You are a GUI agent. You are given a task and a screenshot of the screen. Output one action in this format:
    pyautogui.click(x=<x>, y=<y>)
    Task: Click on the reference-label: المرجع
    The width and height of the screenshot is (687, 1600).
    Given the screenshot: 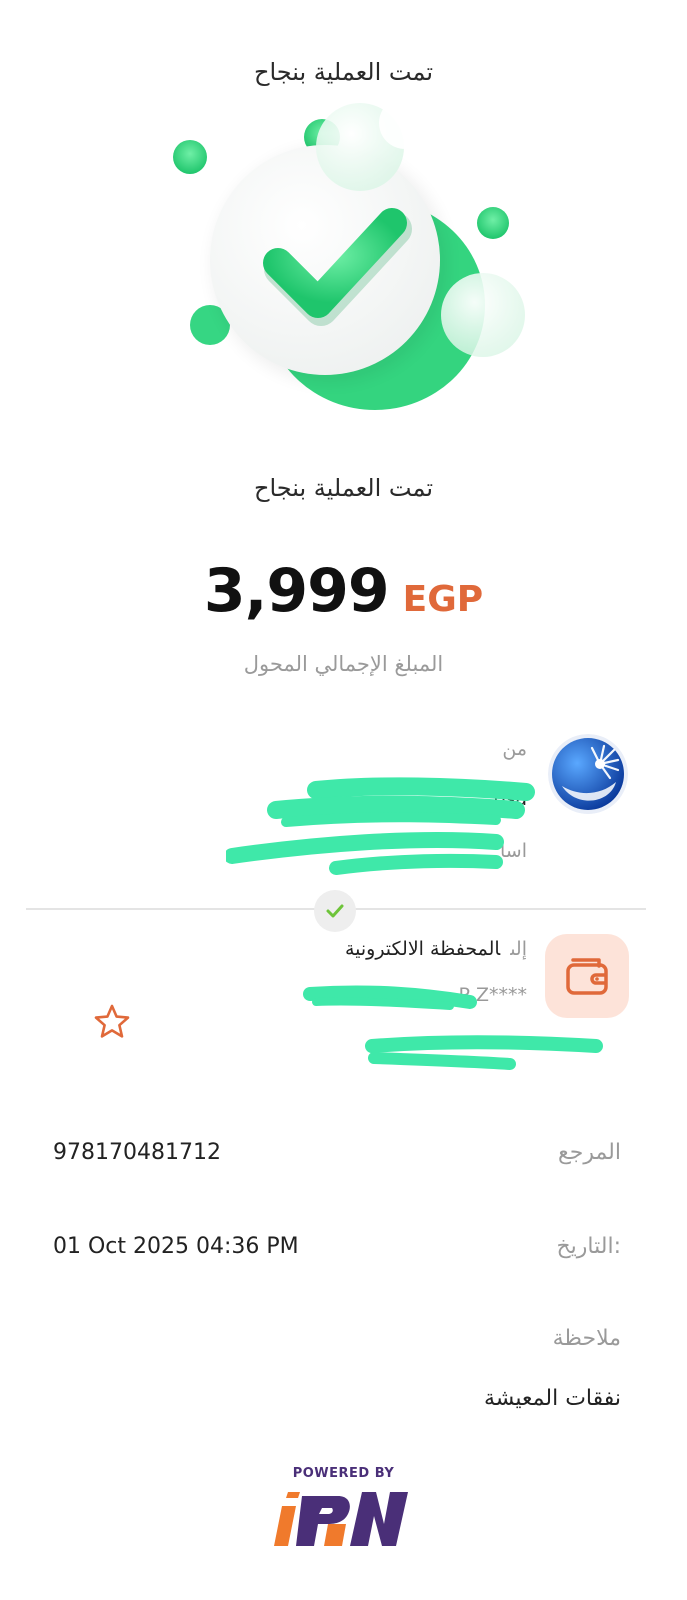 What is the action you would take?
    pyautogui.click(x=589, y=1152)
    